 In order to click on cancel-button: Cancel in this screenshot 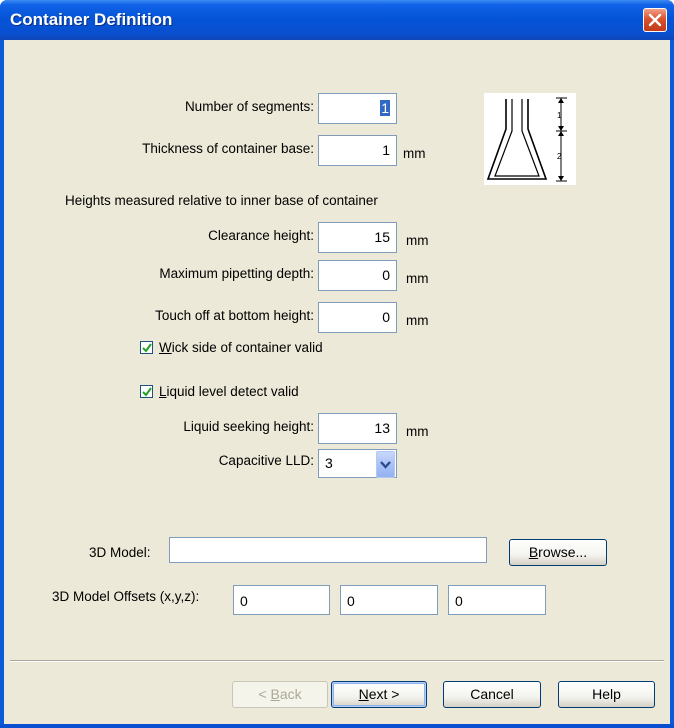, I will do `click(492, 694)`.